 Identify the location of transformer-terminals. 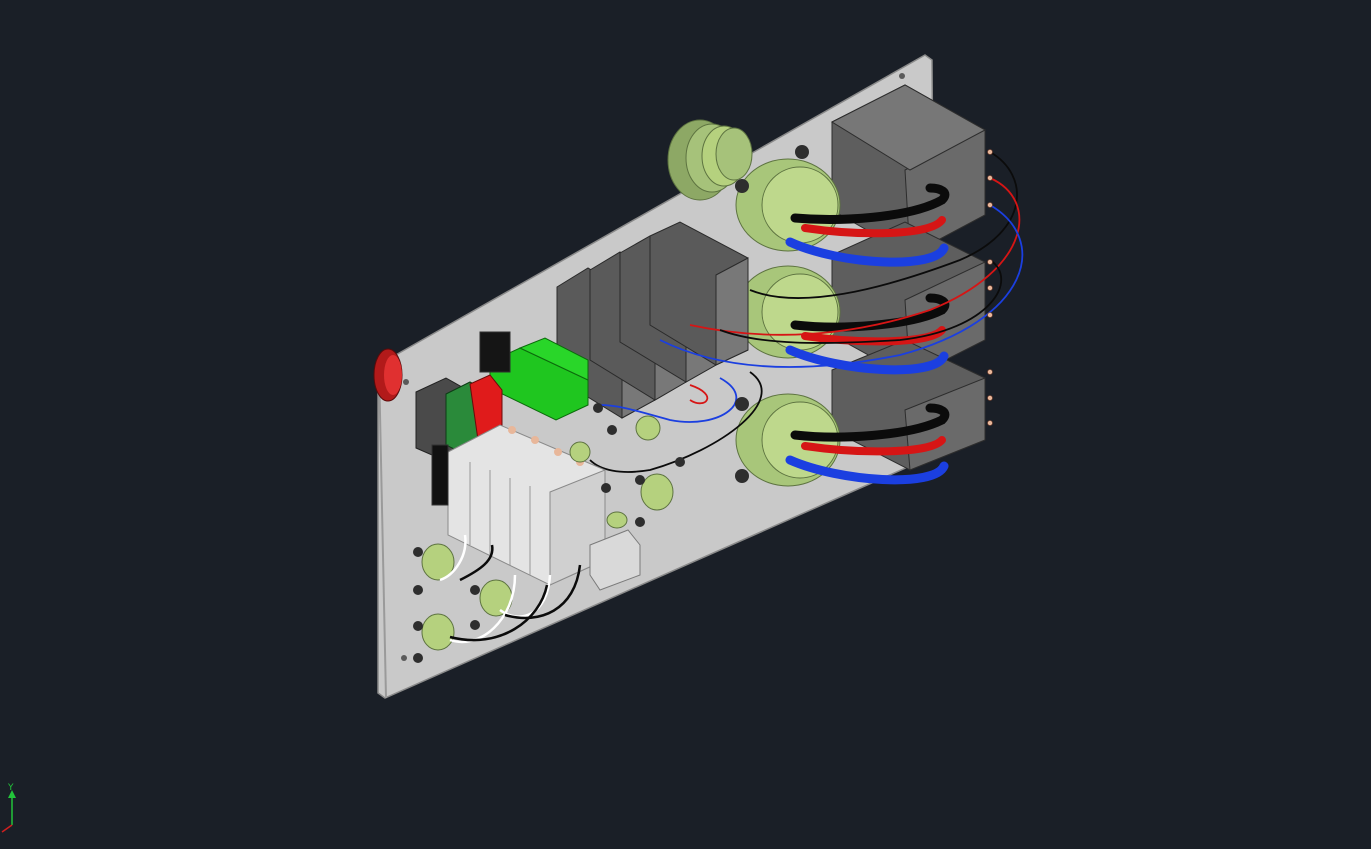
(990, 287).